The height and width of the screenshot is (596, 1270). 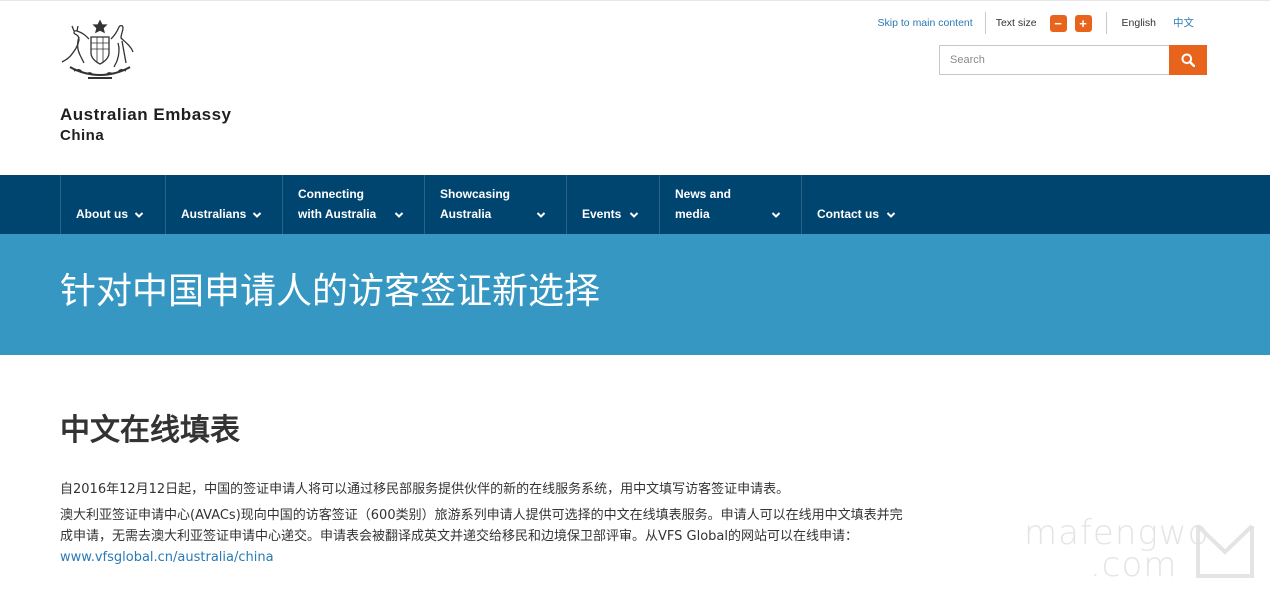 What do you see at coordinates (602, 214) in the screenshot?
I see `nav-item-label: Events` at bounding box center [602, 214].